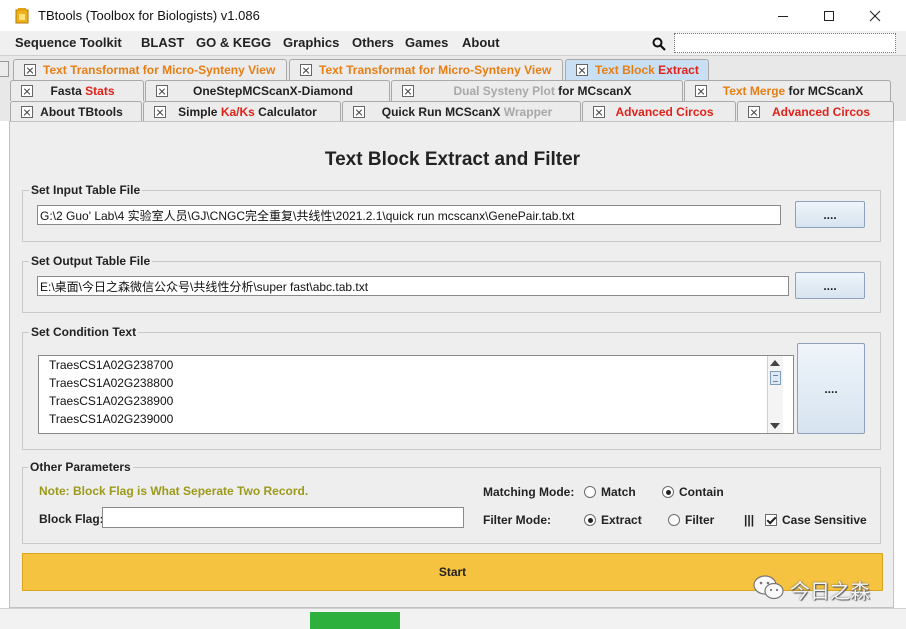 The width and height of the screenshot is (906, 629). I want to click on tab-label-segment: for MCScanX, so click(826, 91).